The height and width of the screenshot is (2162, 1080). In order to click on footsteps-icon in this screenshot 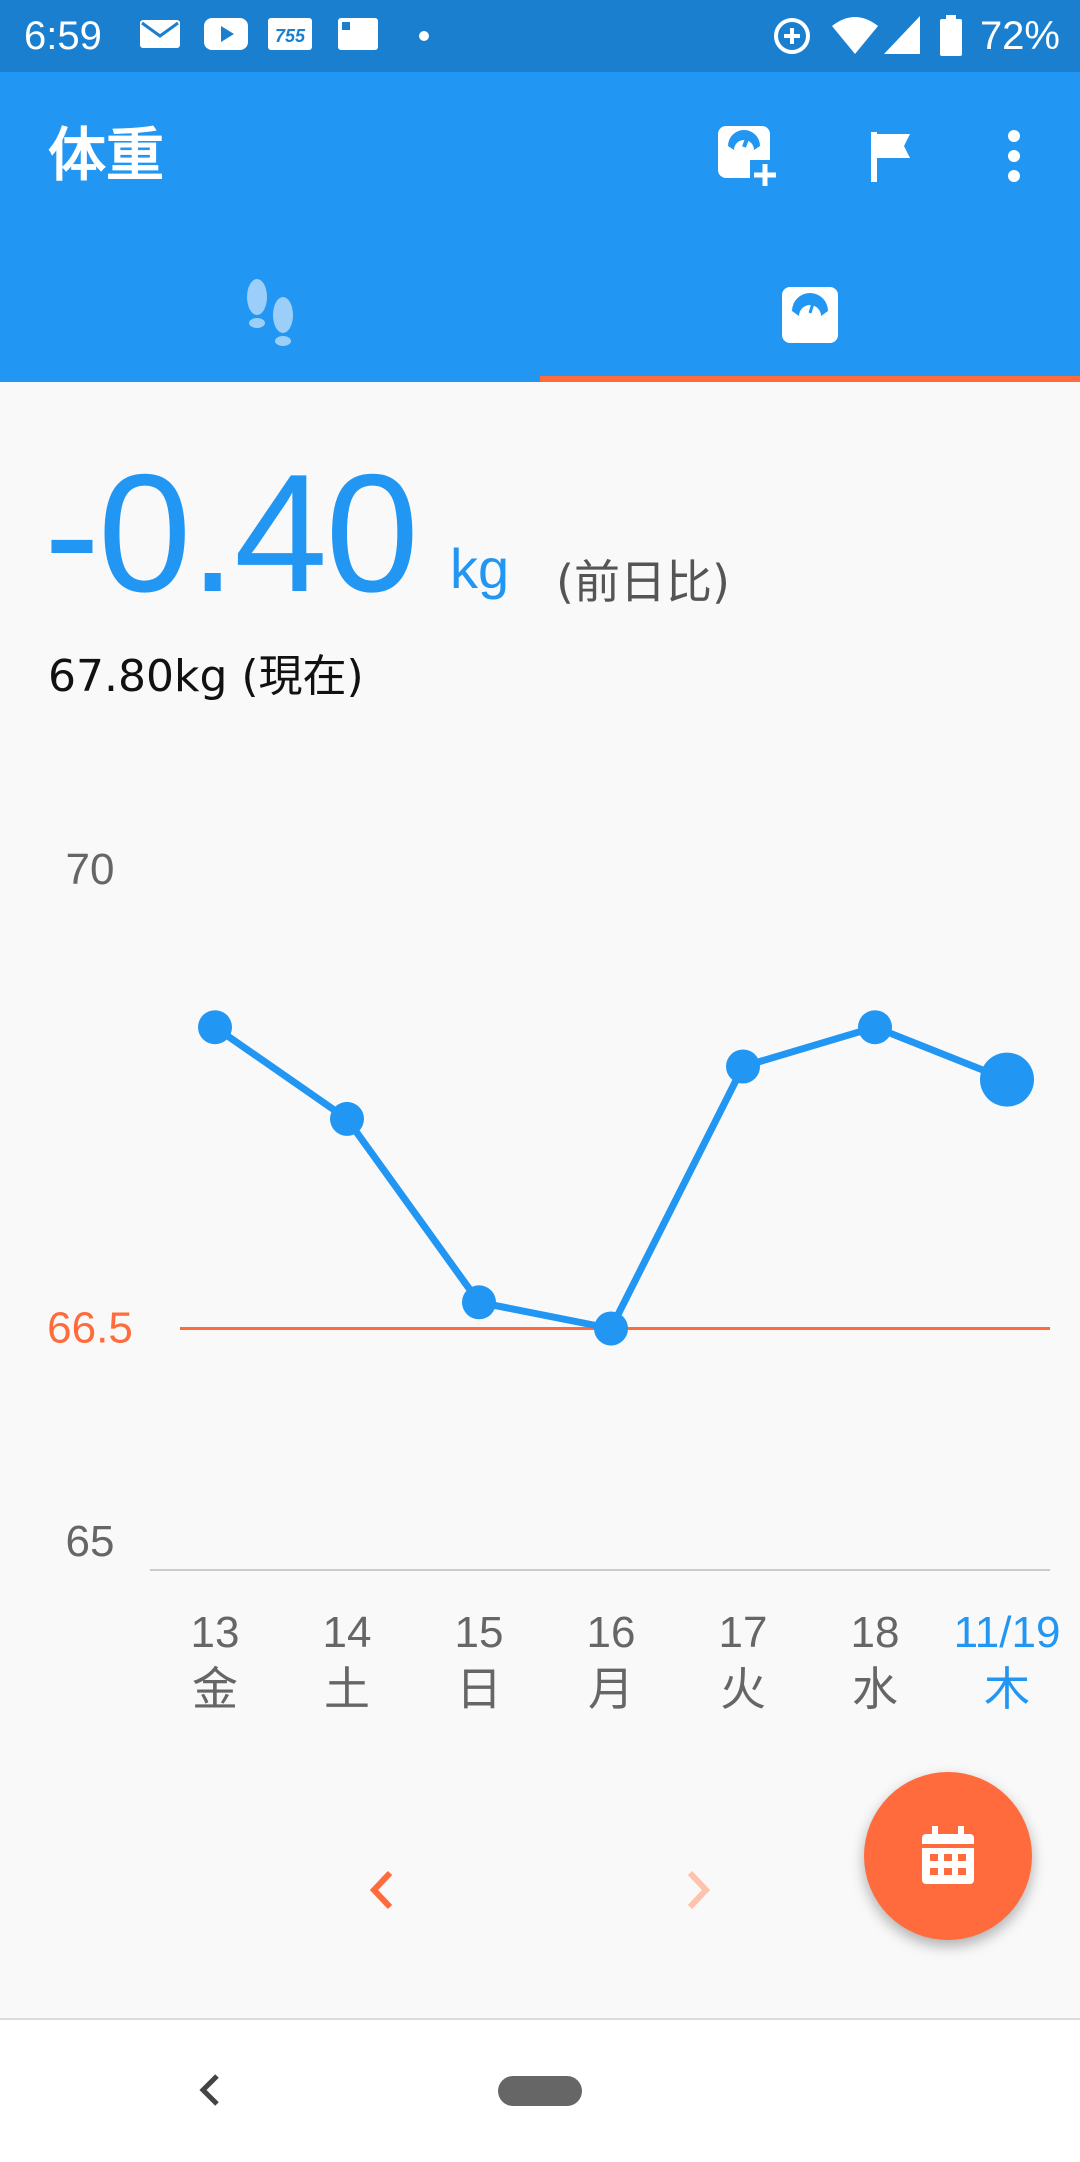, I will do `click(270, 312)`.